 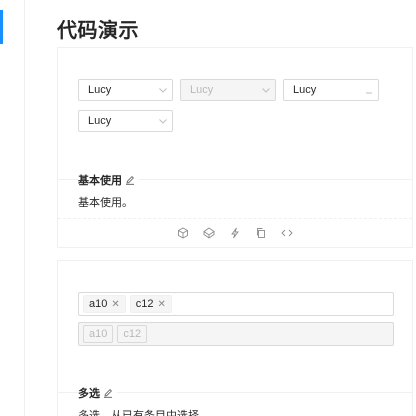 What do you see at coordinates (369, 90) in the screenshot?
I see `loading-icon` at bounding box center [369, 90].